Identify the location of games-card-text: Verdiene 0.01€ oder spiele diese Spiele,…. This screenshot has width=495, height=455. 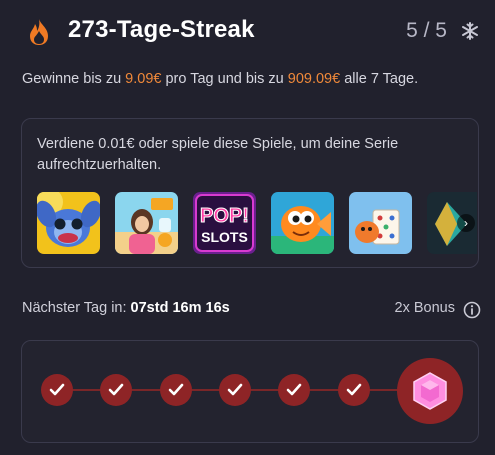
(218, 154).